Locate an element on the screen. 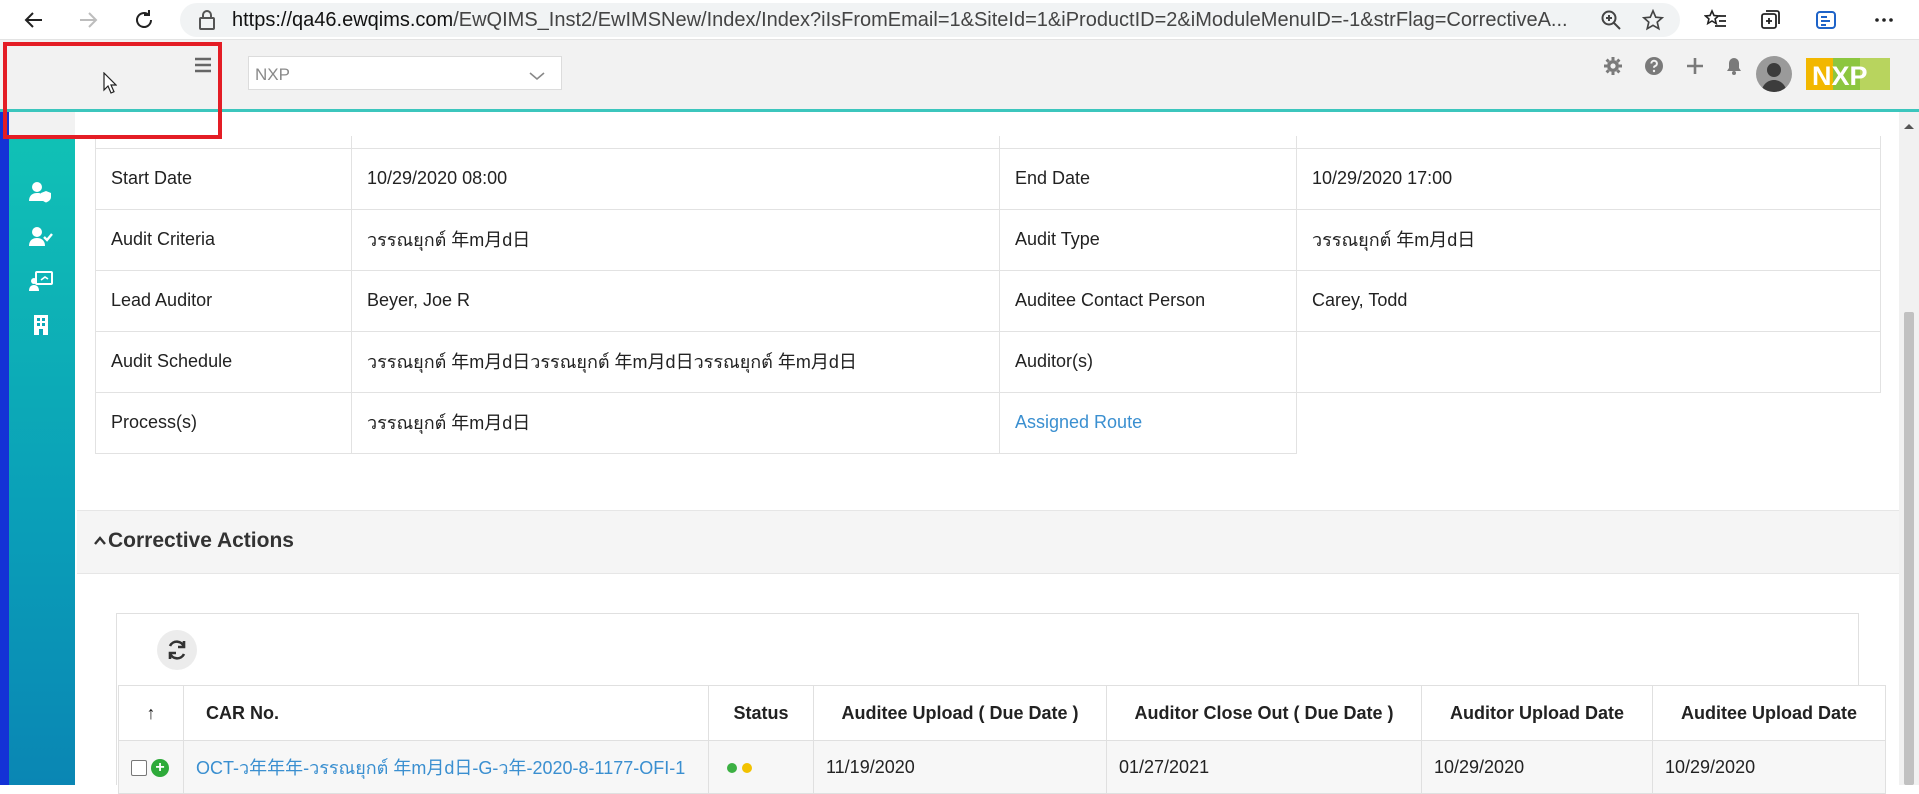 This screenshot has width=1919, height=794. nxp-logo: NXP is located at coordinates (1849, 76).